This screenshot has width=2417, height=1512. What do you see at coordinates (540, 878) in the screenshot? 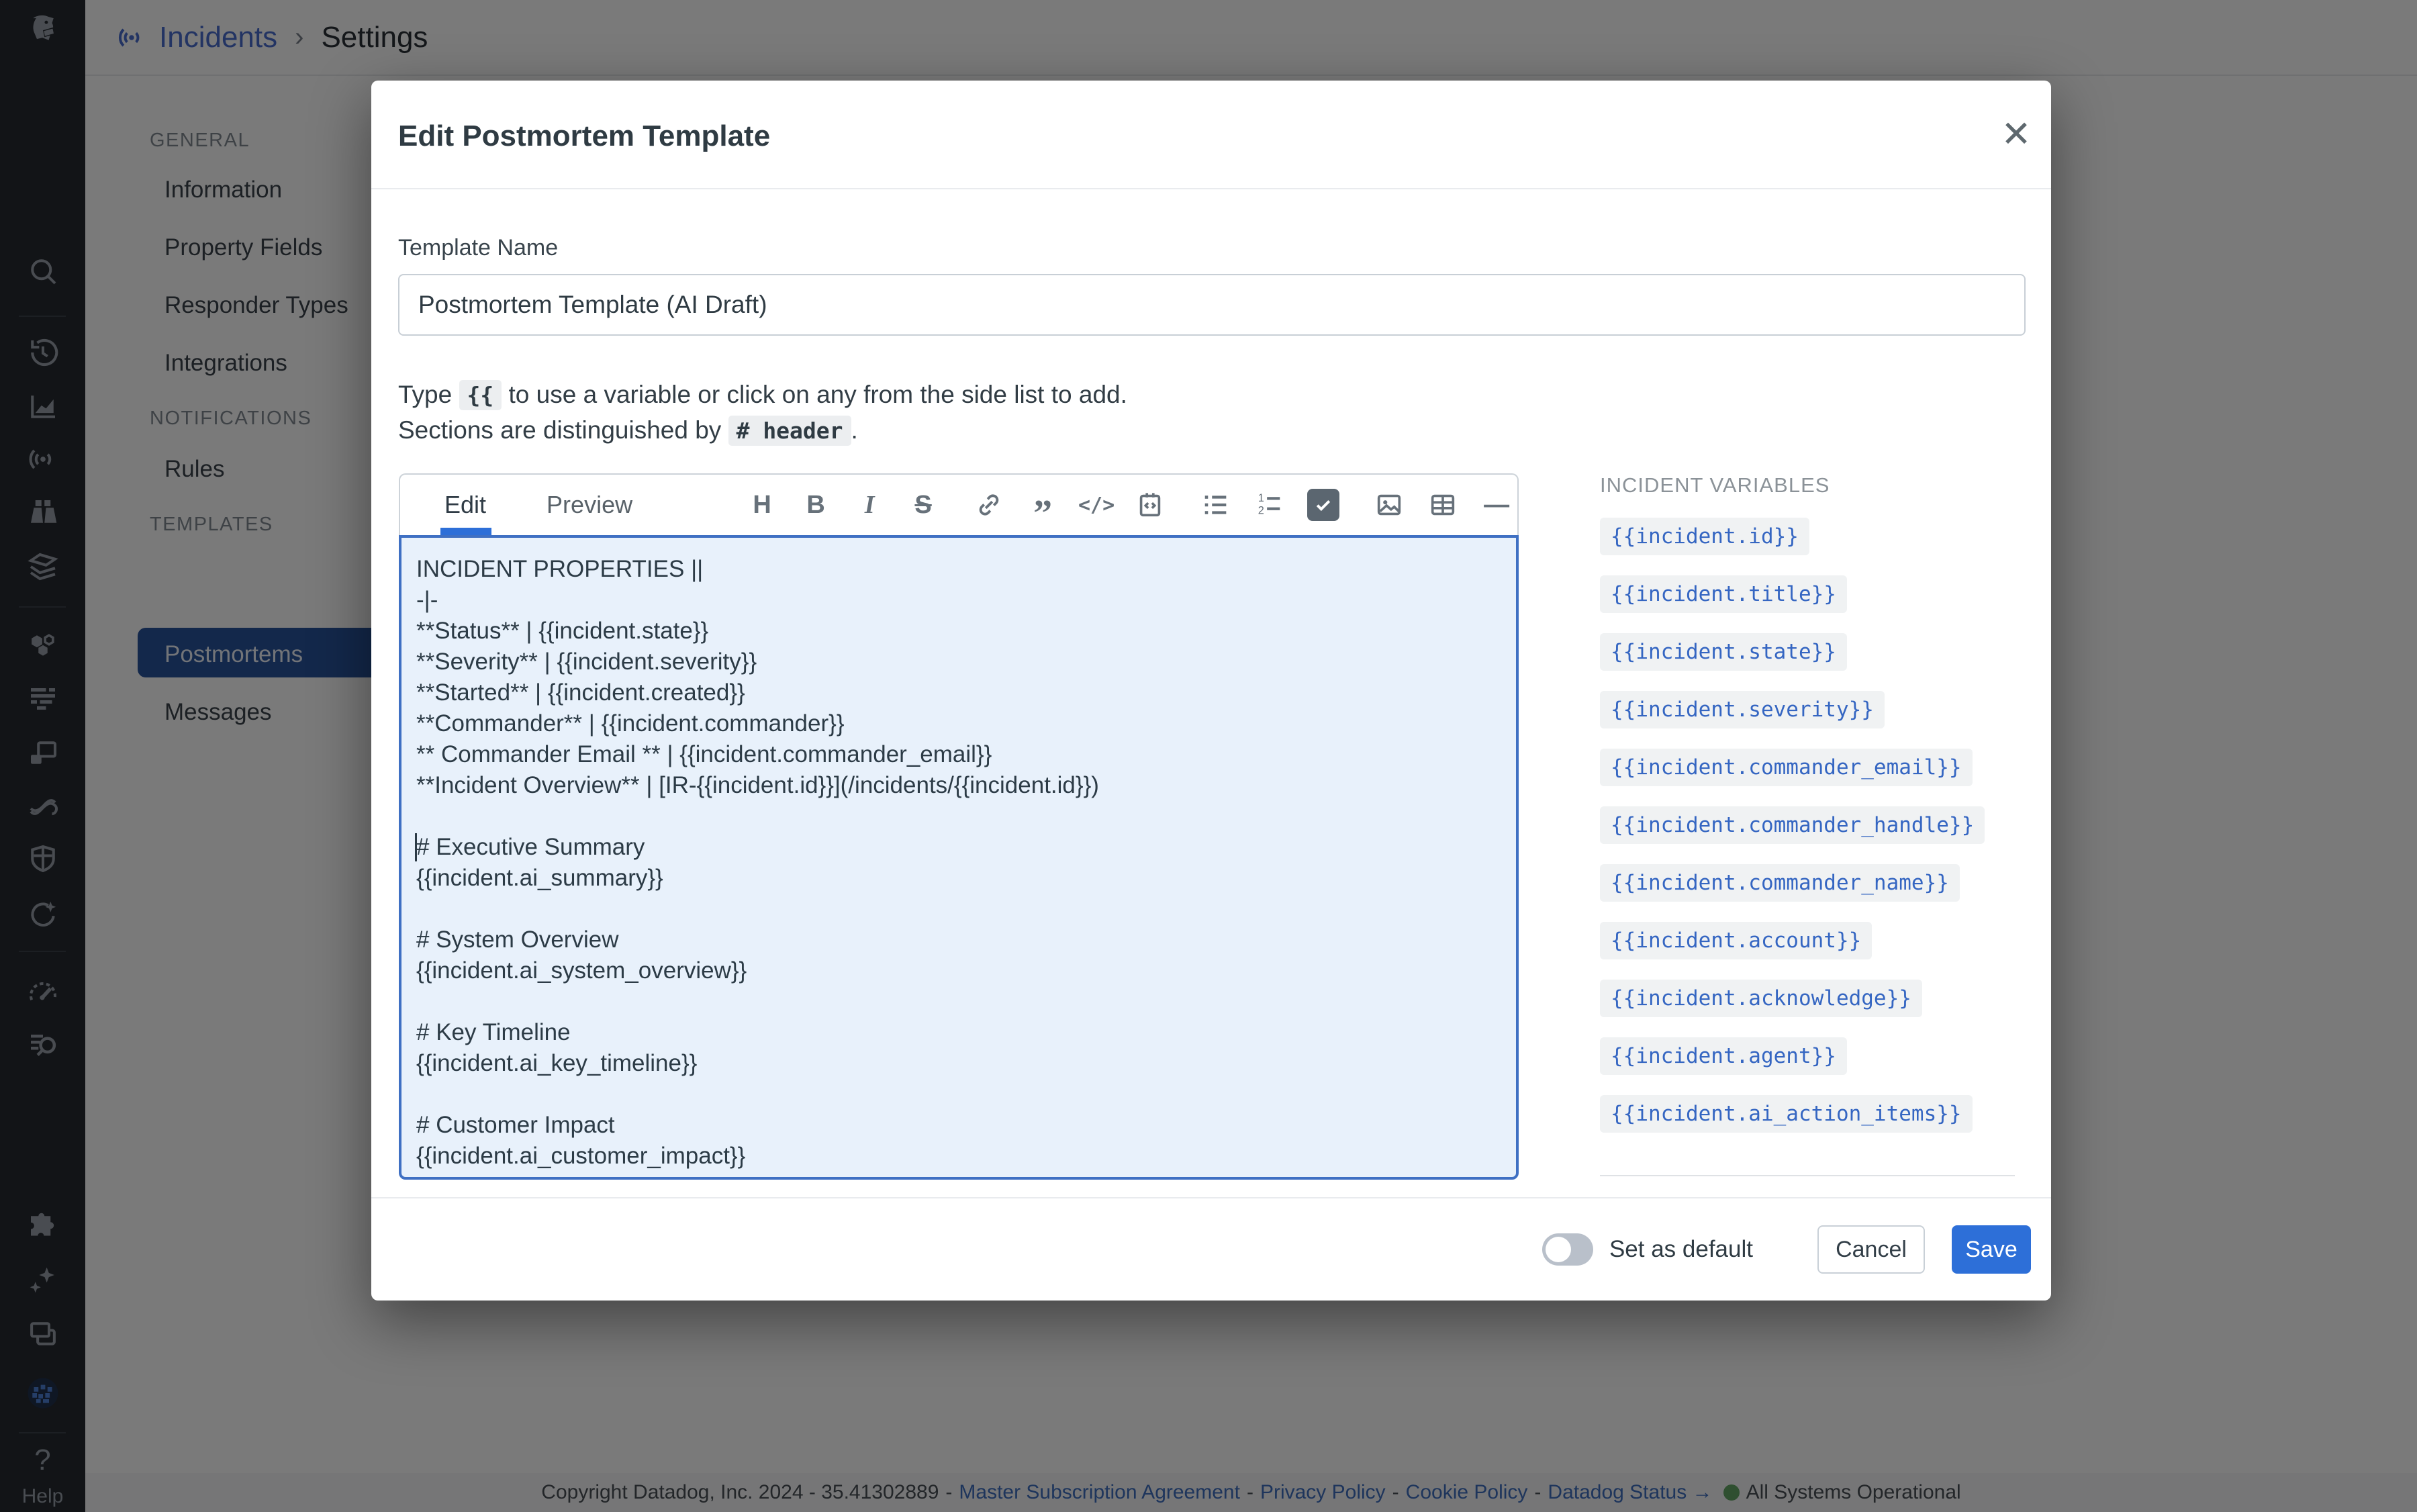
I see `editor-line: {{incident.ai_summary}}` at bounding box center [540, 878].